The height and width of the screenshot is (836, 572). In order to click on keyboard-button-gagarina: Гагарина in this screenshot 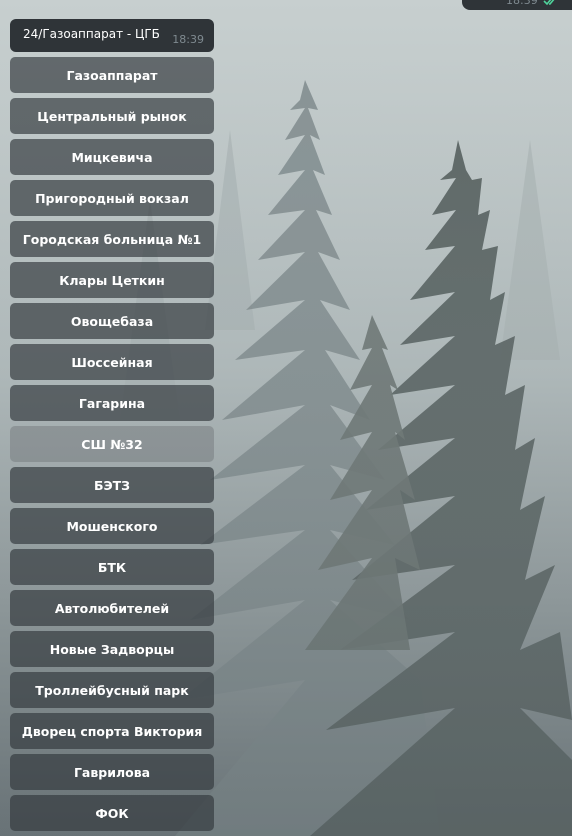, I will do `click(112, 403)`.